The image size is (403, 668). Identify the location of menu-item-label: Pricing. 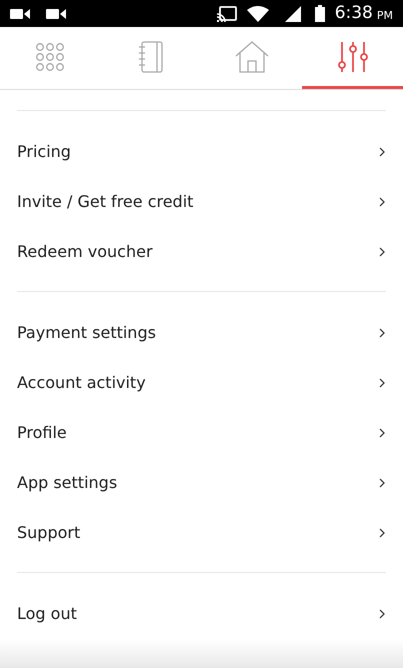
(44, 152).